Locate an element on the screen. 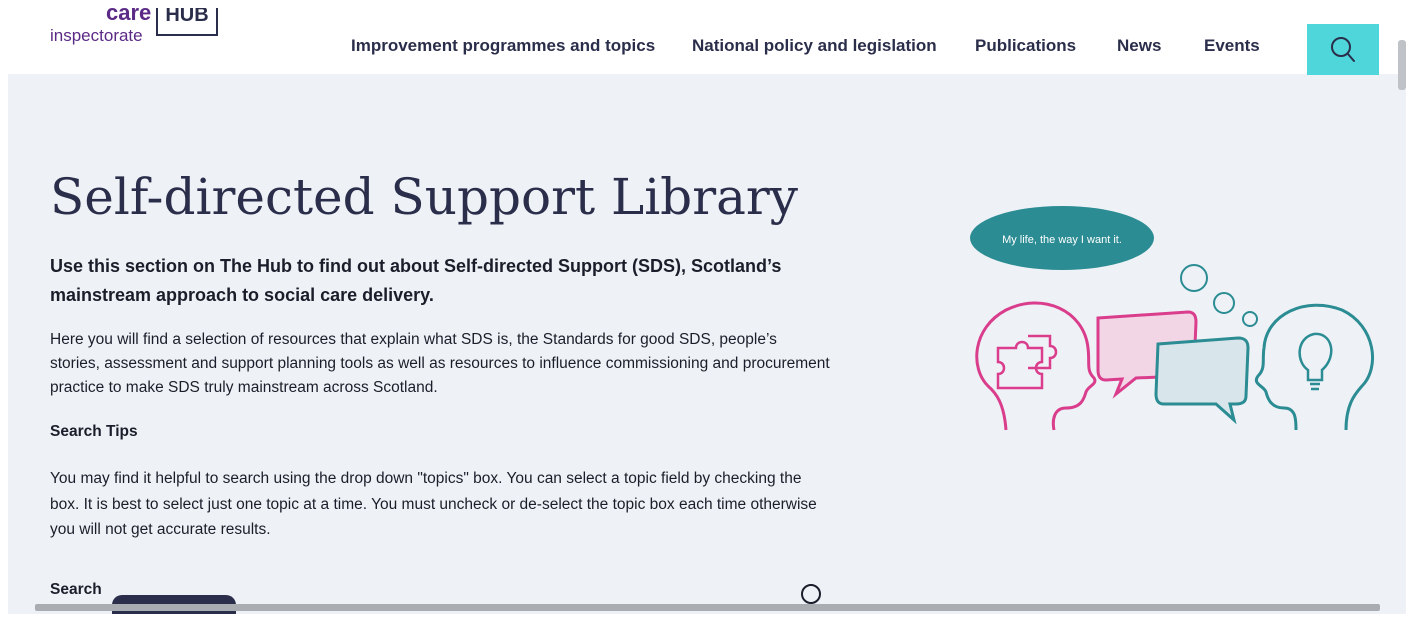 Image resolution: width=1414 pixels, height=625 pixels. sds-illustration: My life, the way I want it. is located at coordinates (1172, 318).